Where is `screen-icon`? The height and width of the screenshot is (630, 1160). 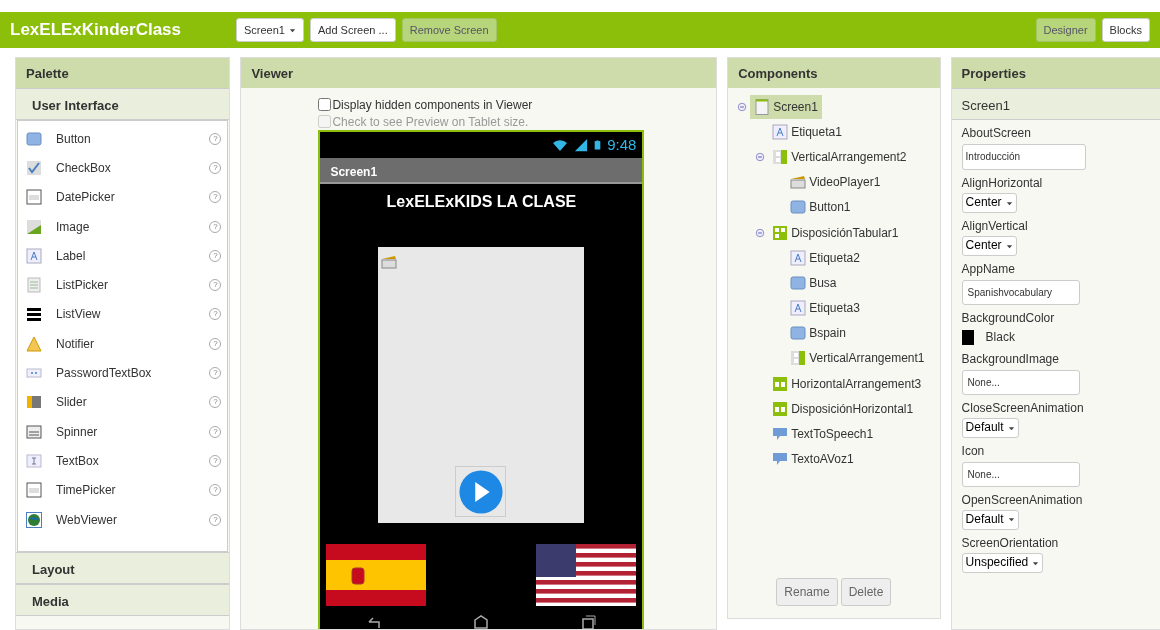
screen-icon is located at coordinates (762, 106).